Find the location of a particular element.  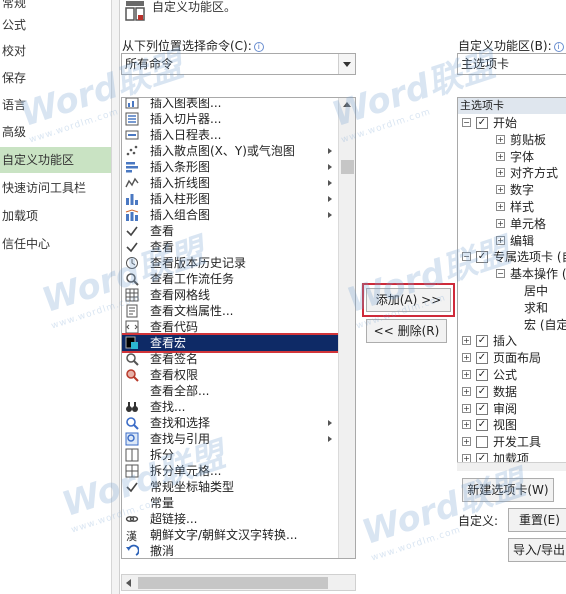

command-item: 插入条形图 is located at coordinates (231, 167).